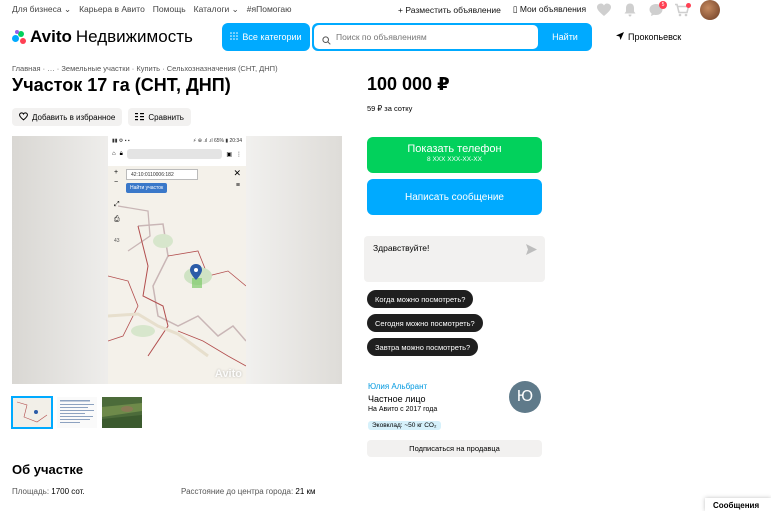 The height and width of the screenshot is (511, 771). I want to click on gallery-thumbnails, so click(76, 412).